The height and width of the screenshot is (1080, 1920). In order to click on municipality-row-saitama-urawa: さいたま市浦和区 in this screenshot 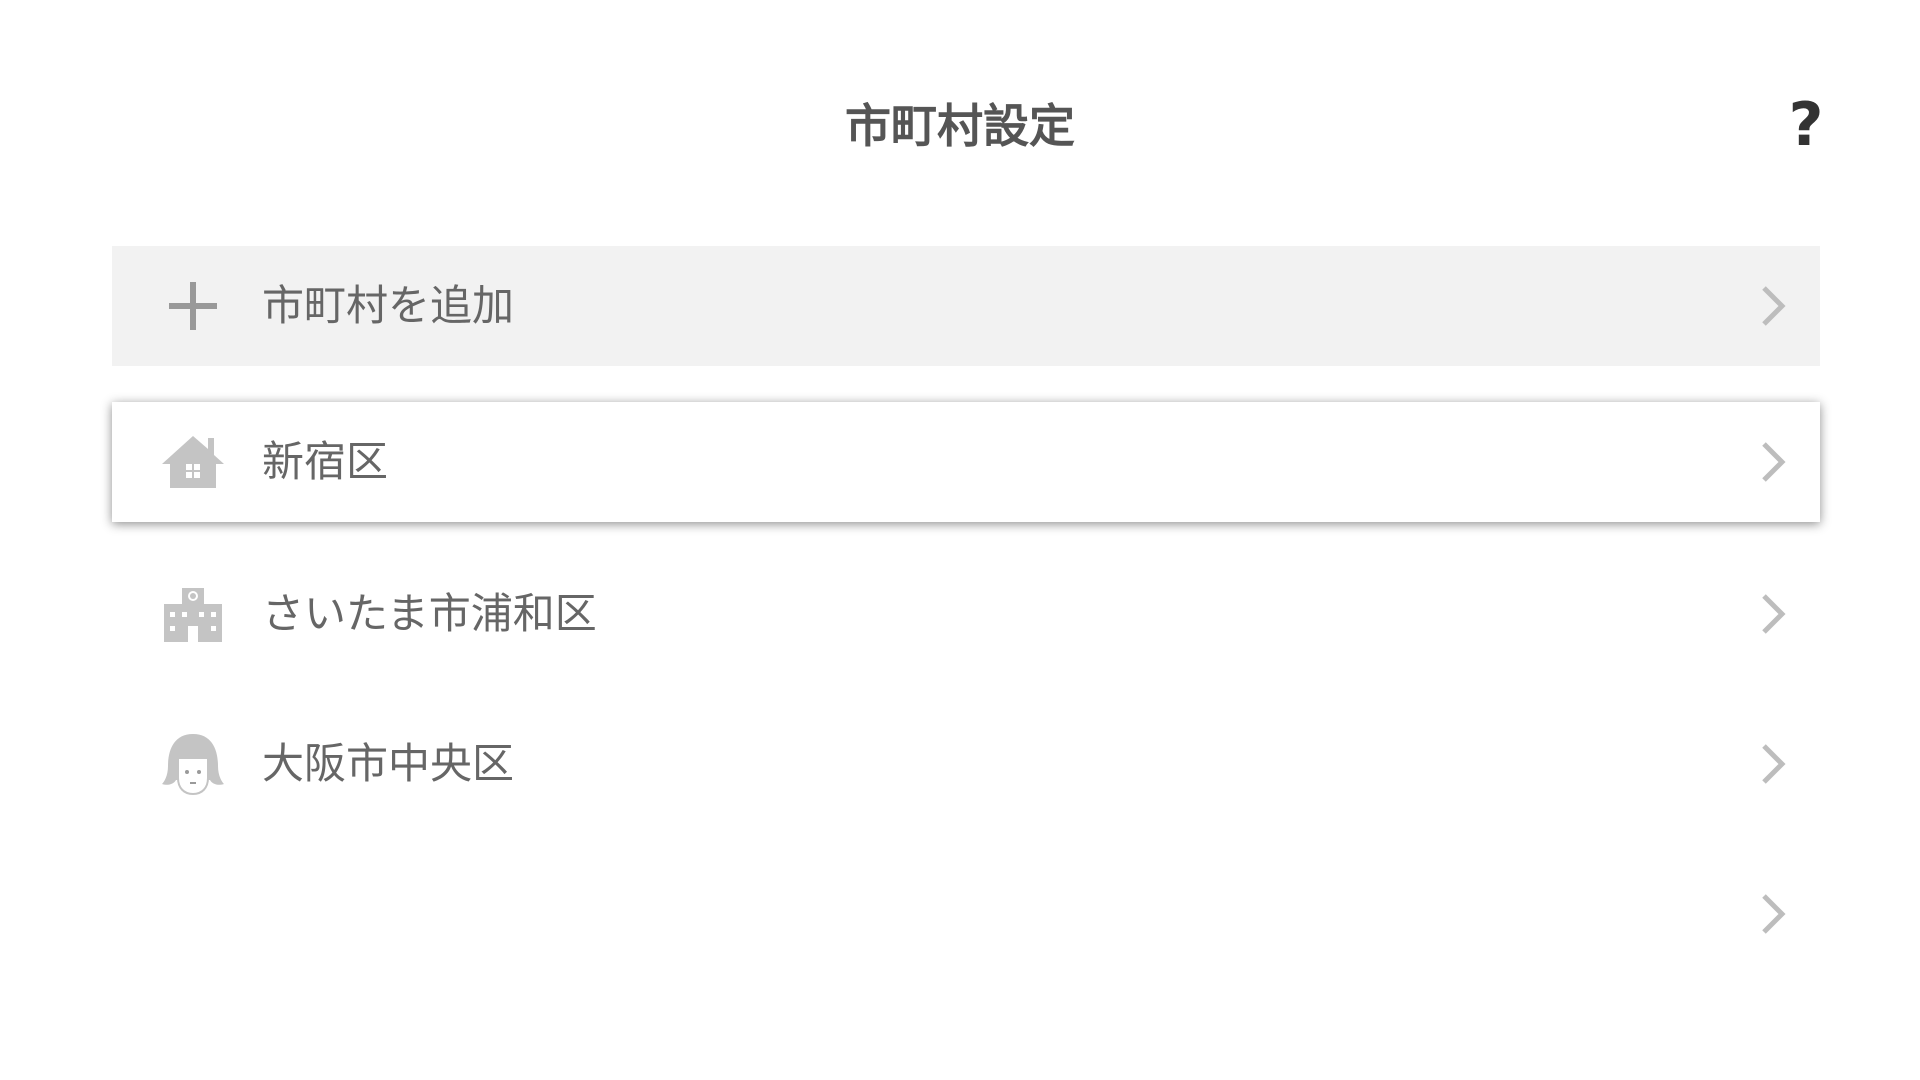, I will do `click(966, 614)`.